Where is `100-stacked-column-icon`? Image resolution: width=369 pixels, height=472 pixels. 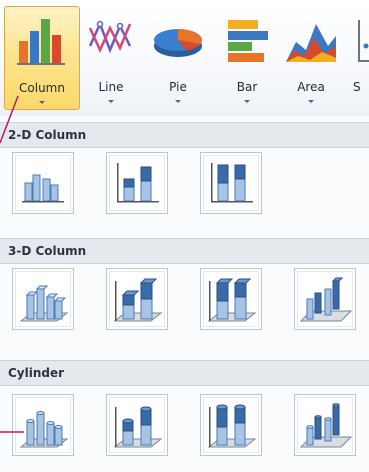
100-stacked-column-icon is located at coordinates (232, 183).